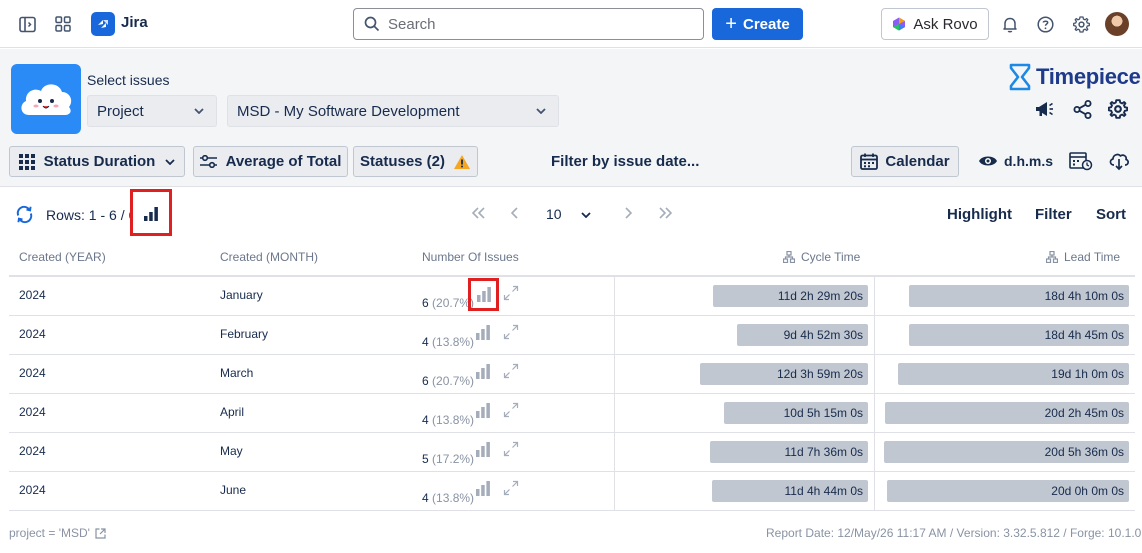 This screenshot has height=553, width=1142. I want to click on settings-gear-icon, so click(1081, 24).